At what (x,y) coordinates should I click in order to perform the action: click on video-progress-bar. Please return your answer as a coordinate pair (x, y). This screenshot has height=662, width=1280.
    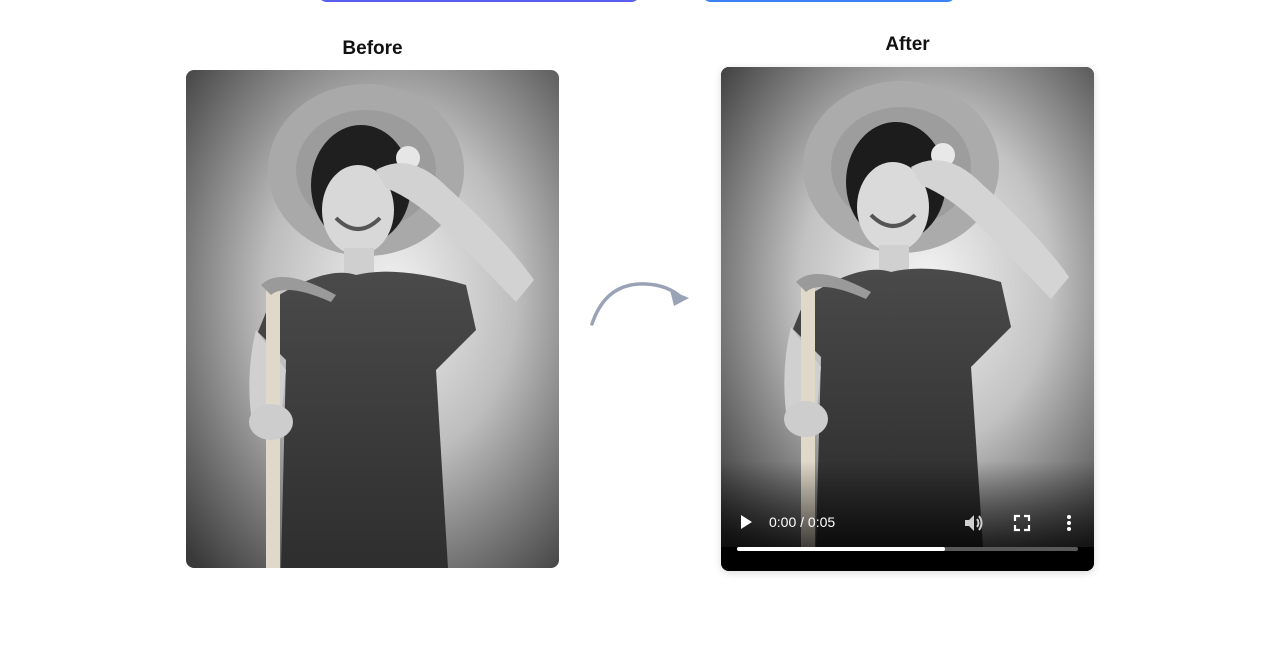
    Looking at the image, I should click on (907, 549).